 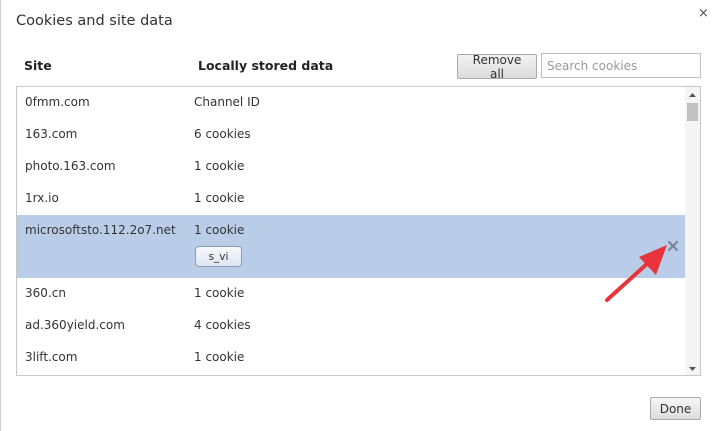 I want to click on cookie-chip: s_vi, so click(x=218, y=256).